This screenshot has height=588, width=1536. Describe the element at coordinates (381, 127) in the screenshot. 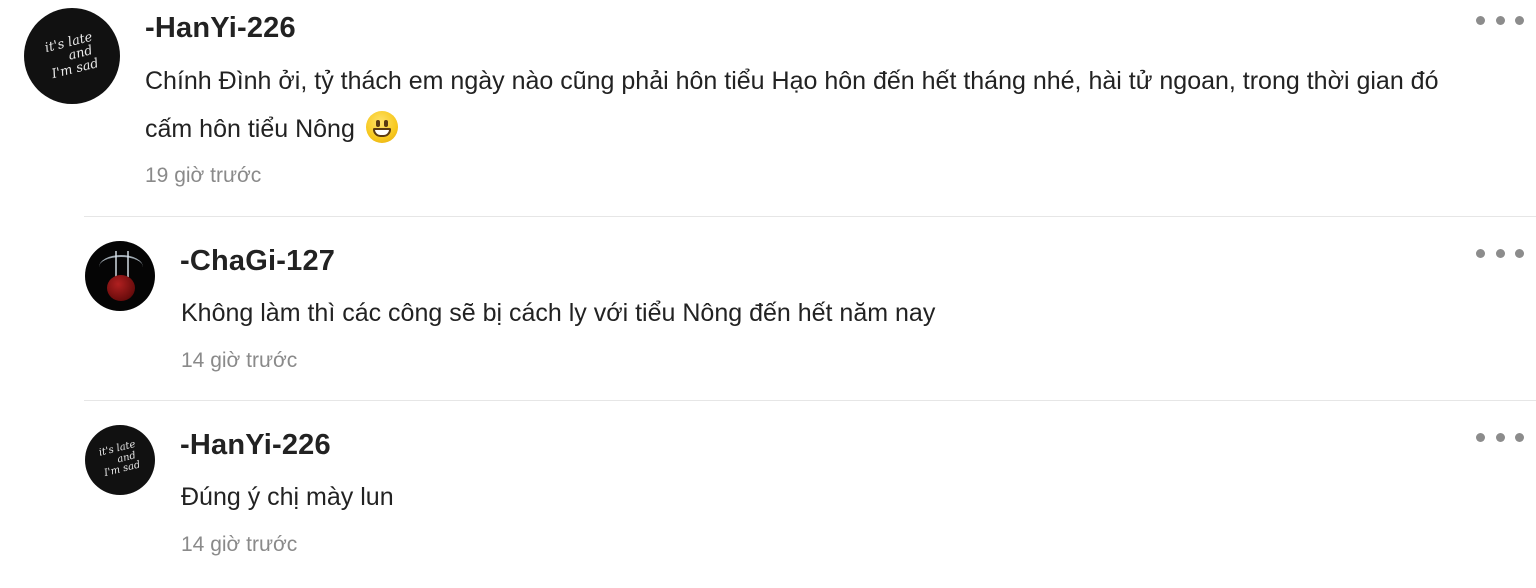

I see `grinning-face-icon` at that location.